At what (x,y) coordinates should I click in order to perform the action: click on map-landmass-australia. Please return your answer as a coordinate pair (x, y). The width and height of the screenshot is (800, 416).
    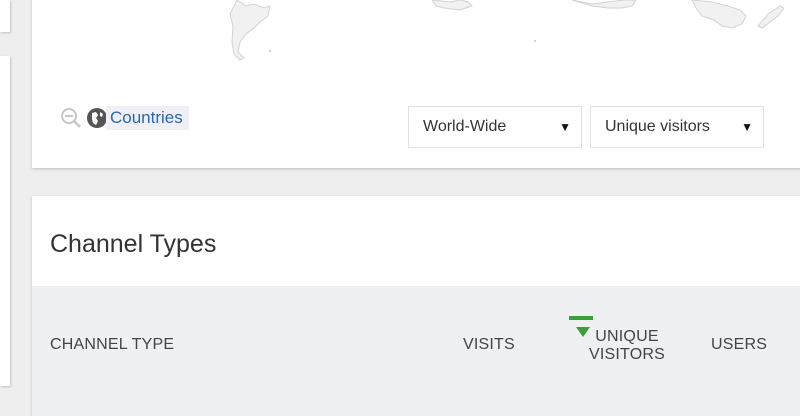
    Looking at the image, I should click on (719, 14).